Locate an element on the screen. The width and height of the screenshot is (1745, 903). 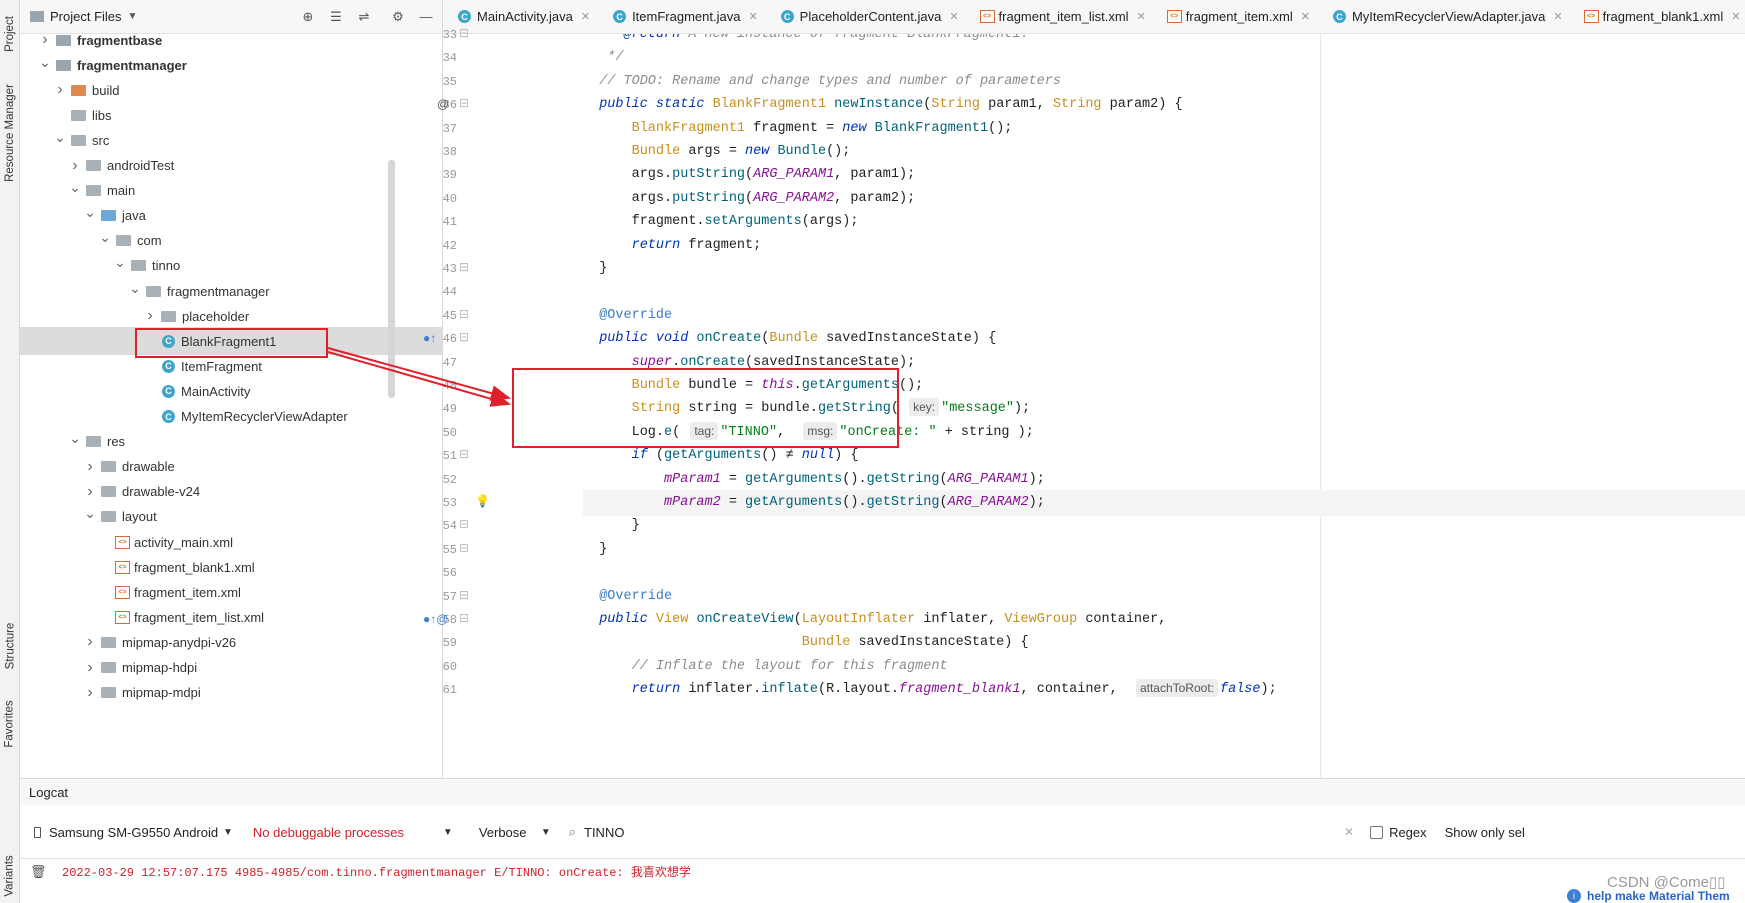
trash-icon: 🗑 is located at coordinates (38, 872).